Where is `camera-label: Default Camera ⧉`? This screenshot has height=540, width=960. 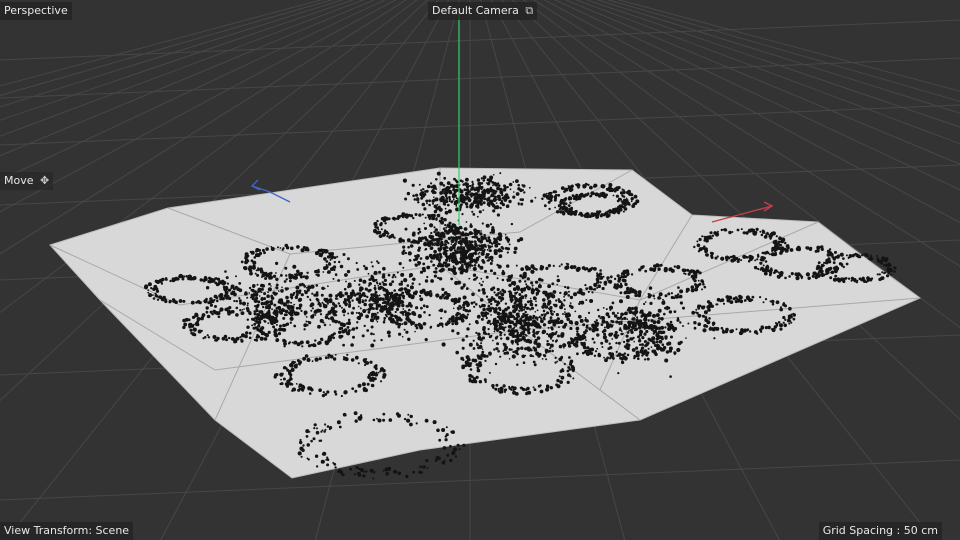
camera-label: Default Camera ⧉ is located at coordinates (483, 11).